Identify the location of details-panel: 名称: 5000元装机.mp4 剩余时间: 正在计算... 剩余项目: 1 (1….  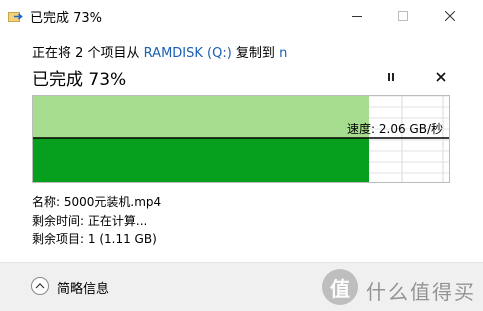
(96, 221).